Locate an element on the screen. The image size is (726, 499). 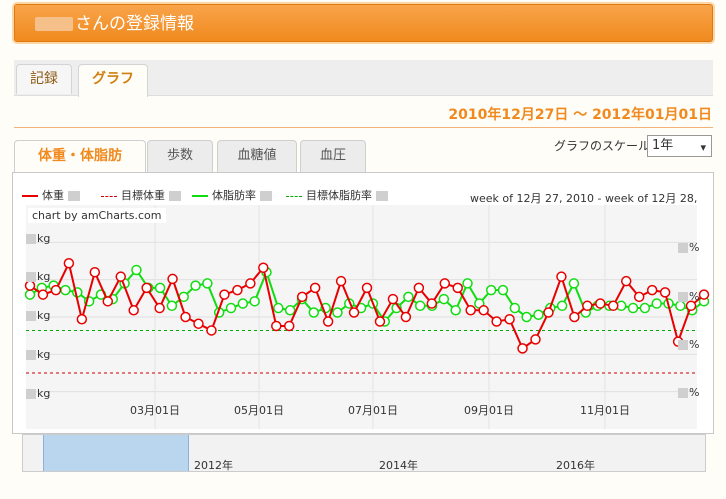
navigator-label: 2016年 is located at coordinates (575, 465).